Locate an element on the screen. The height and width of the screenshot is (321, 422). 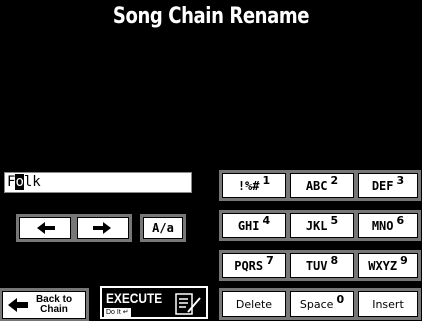
text-cursor: o is located at coordinates (19, 182).